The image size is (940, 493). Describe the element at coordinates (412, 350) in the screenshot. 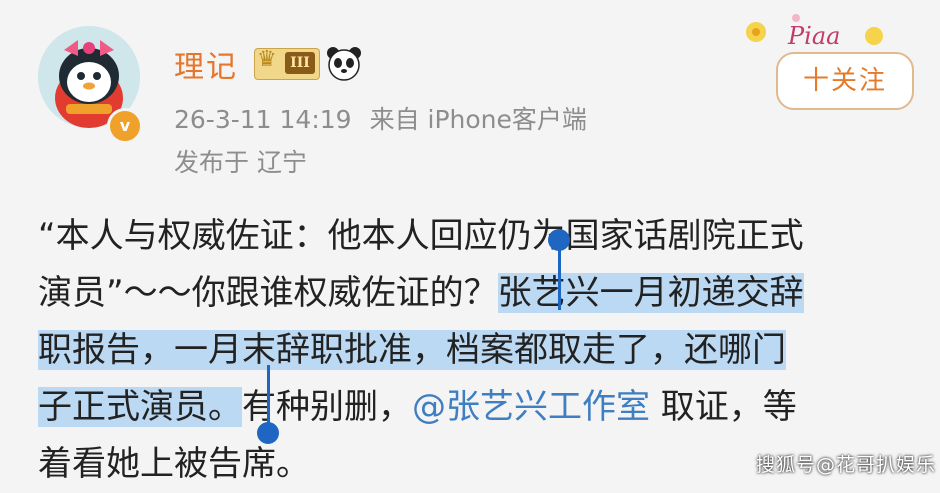

I see `selected-text: 职报告，一月末辞职批准，档案都取走了，还哪门` at that location.